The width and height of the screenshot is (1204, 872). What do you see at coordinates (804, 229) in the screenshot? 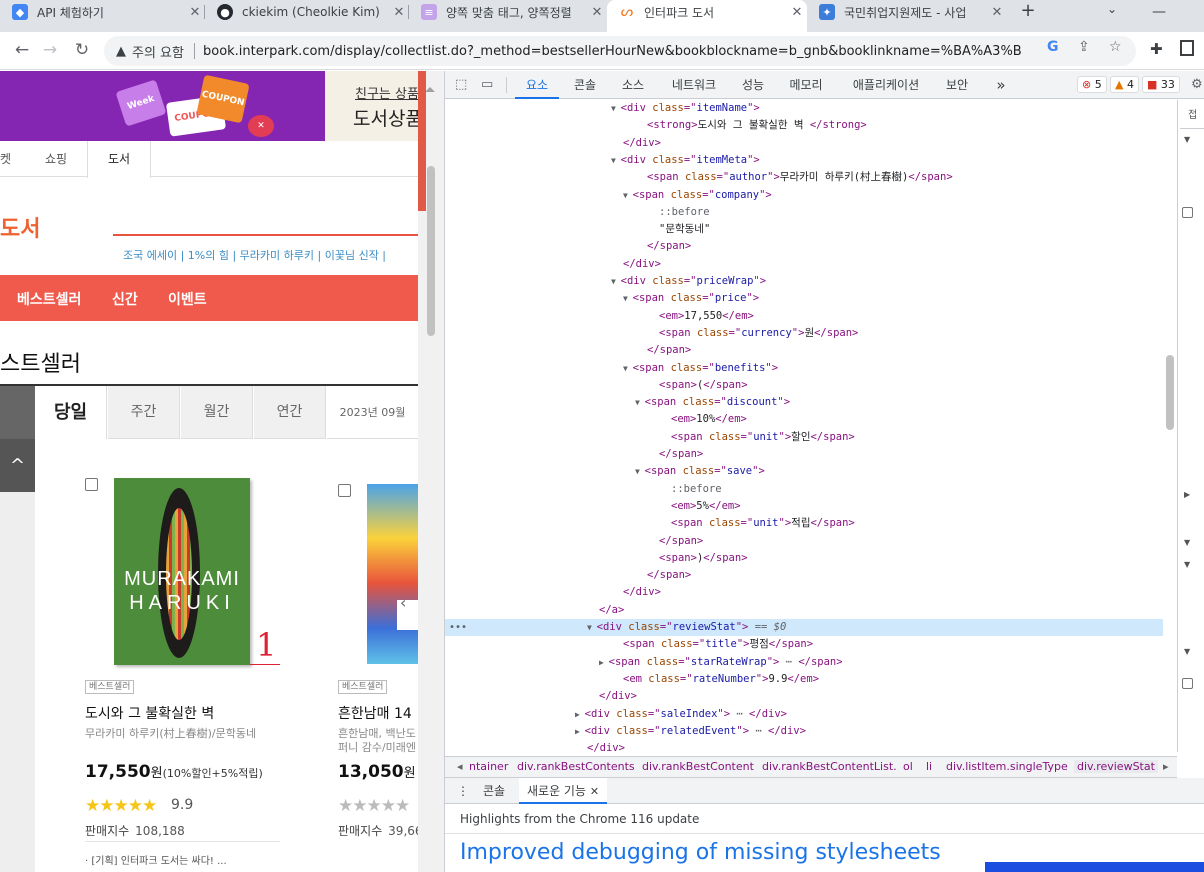
I see `dom-node: "문학동네"` at bounding box center [804, 229].